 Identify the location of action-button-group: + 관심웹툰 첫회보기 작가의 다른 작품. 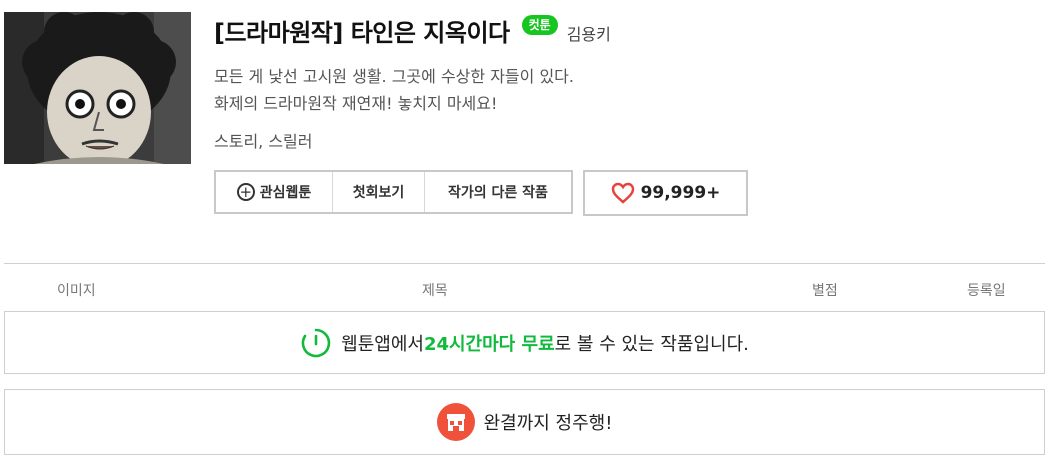
(393, 192).